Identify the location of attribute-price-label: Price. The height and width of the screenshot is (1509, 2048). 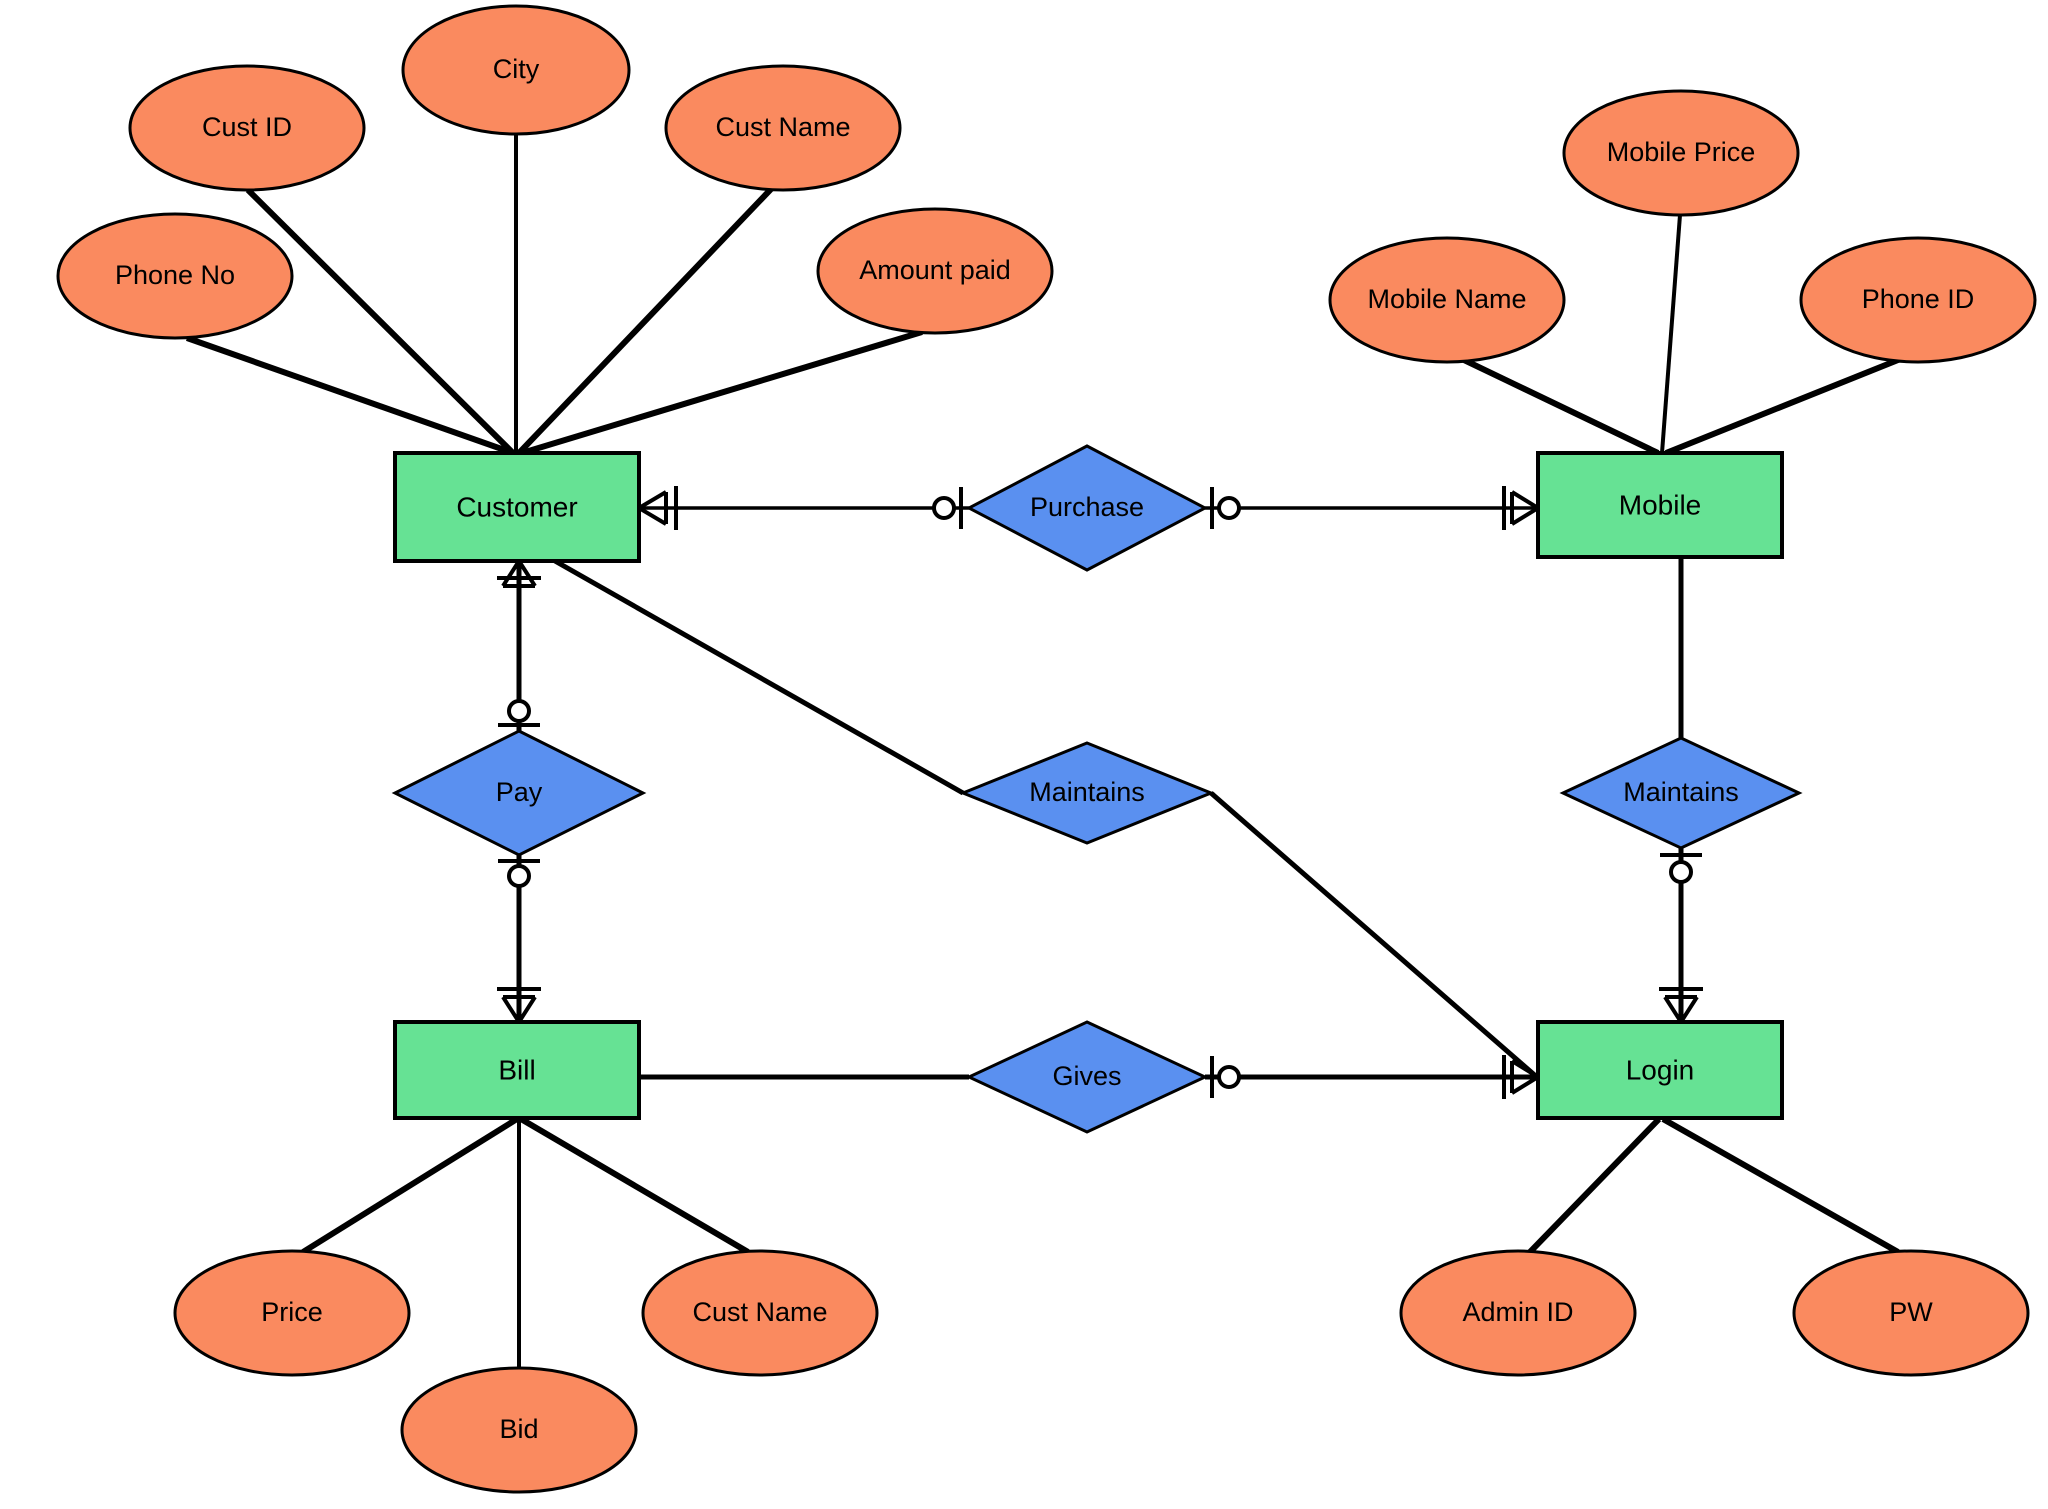
(292, 1312).